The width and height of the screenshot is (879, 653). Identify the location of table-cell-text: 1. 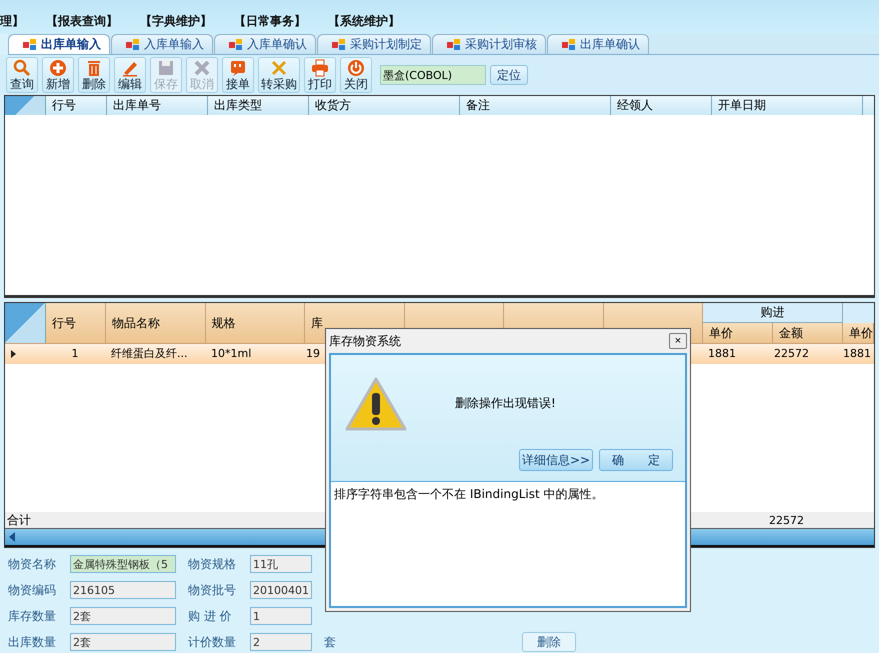
(75, 354).